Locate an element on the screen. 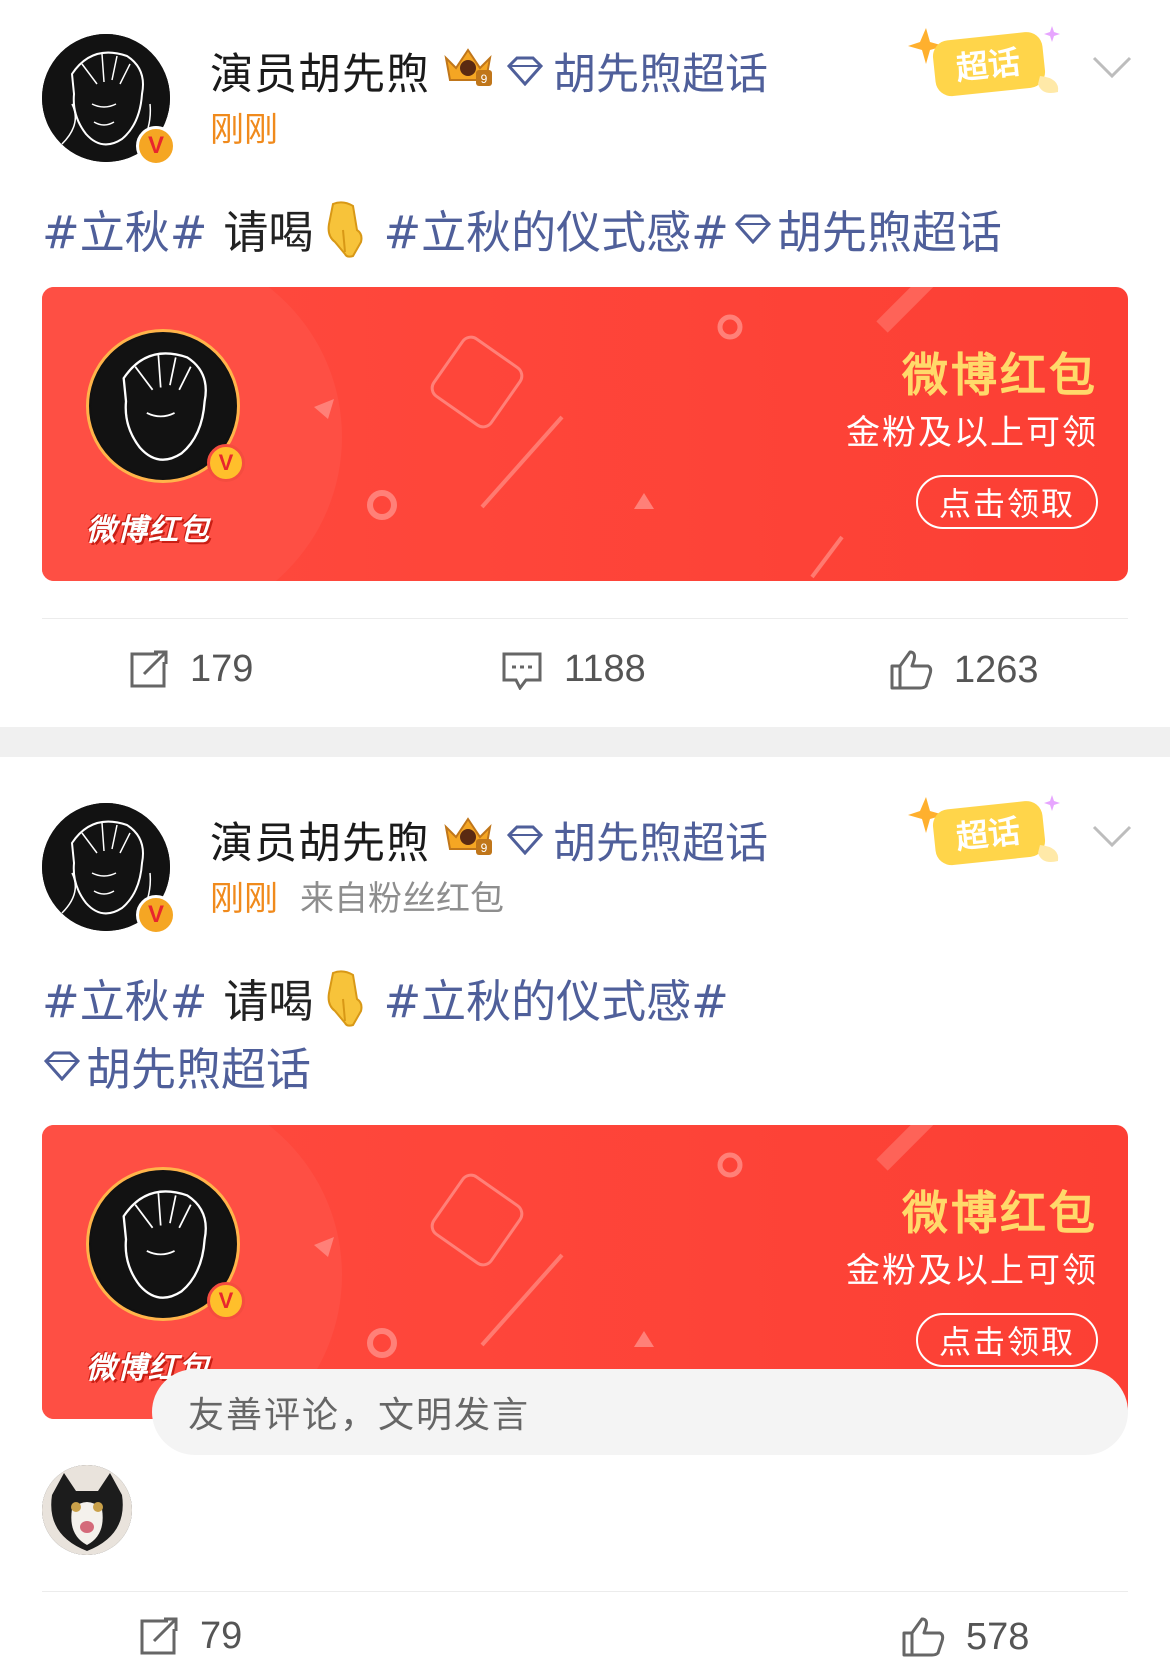 The height and width of the screenshot is (1675, 1170). post-content: #立秋# 请喝 #立秋的仪式感# is located at coordinates (385, 997).